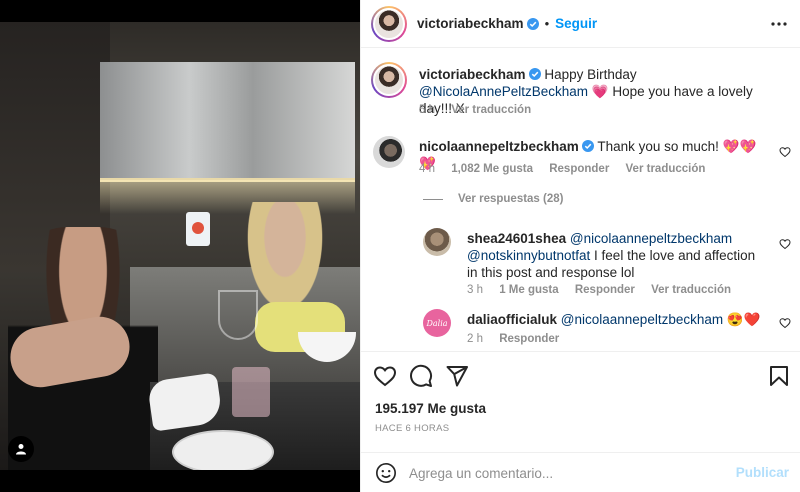 This screenshot has width=800, height=492. What do you see at coordinates (510, 199) in the screenshot?
I see `view-replies-button: Ver respuestas (28)` at bounding box center [510, 199].